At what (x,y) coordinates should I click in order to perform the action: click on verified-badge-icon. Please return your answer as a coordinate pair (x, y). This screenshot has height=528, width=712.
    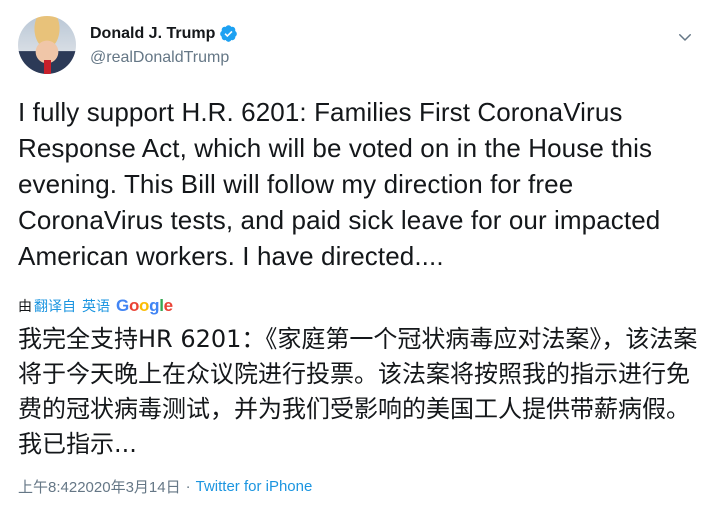
    Looking at the image, I should click on (229, 33).